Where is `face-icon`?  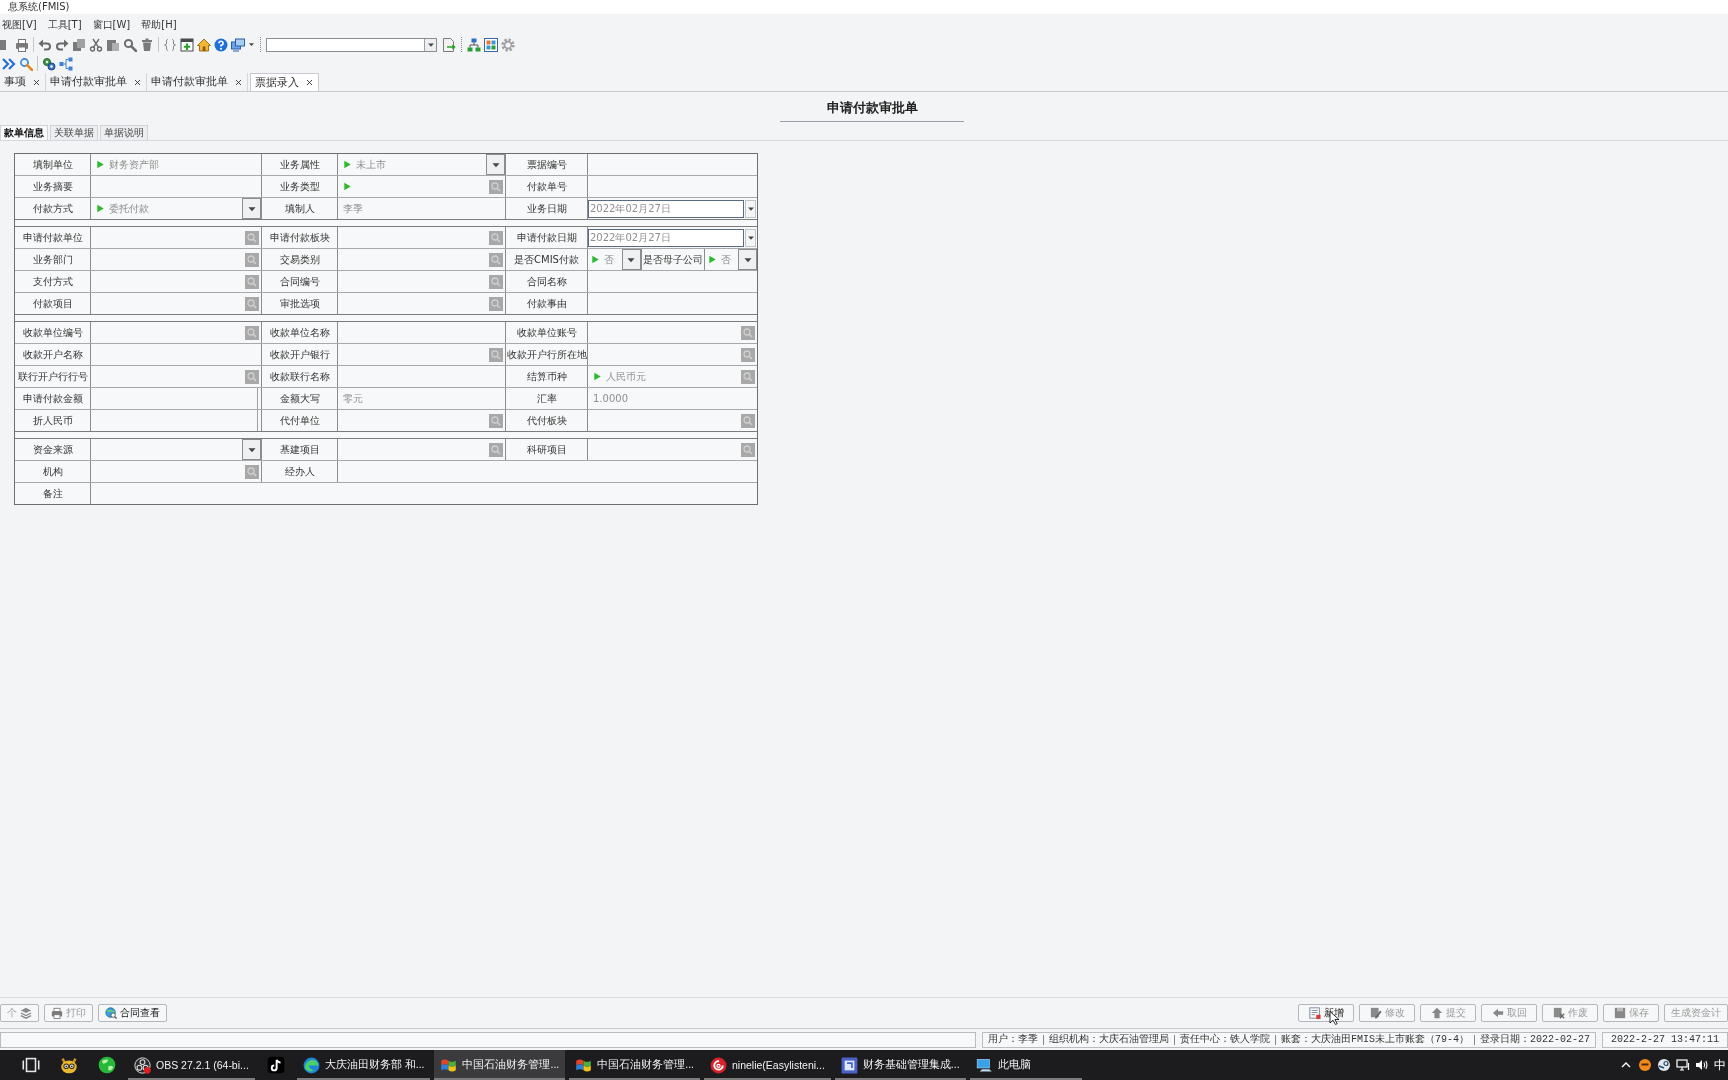
face-icon is located at coordinates (1645, 1065).